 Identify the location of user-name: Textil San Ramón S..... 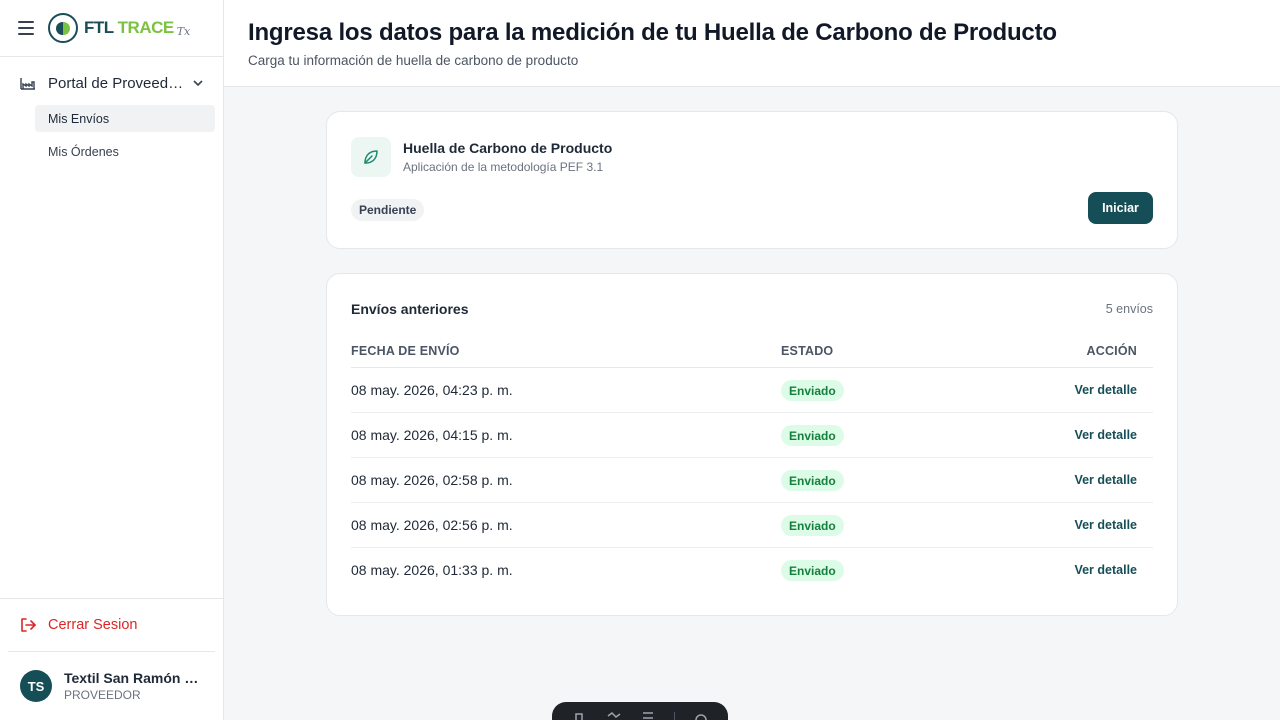
(134, 678).